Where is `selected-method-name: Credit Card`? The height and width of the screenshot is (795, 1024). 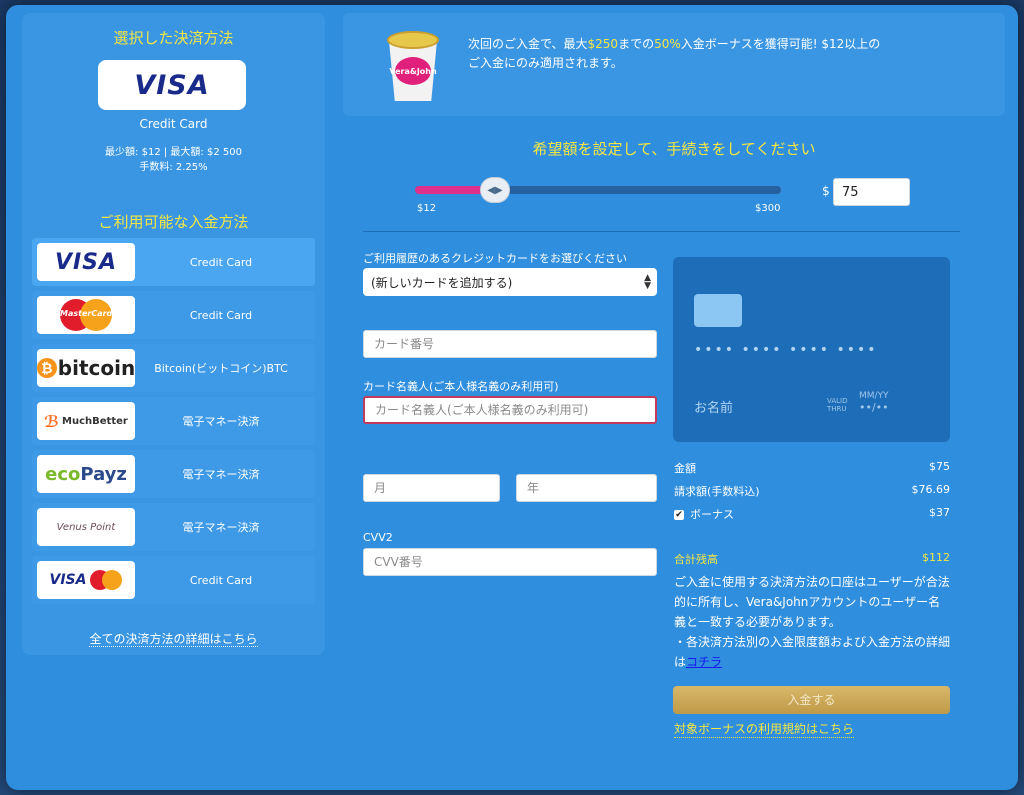 selected-method-name: Credit Card is located at coordinates (173, 124).